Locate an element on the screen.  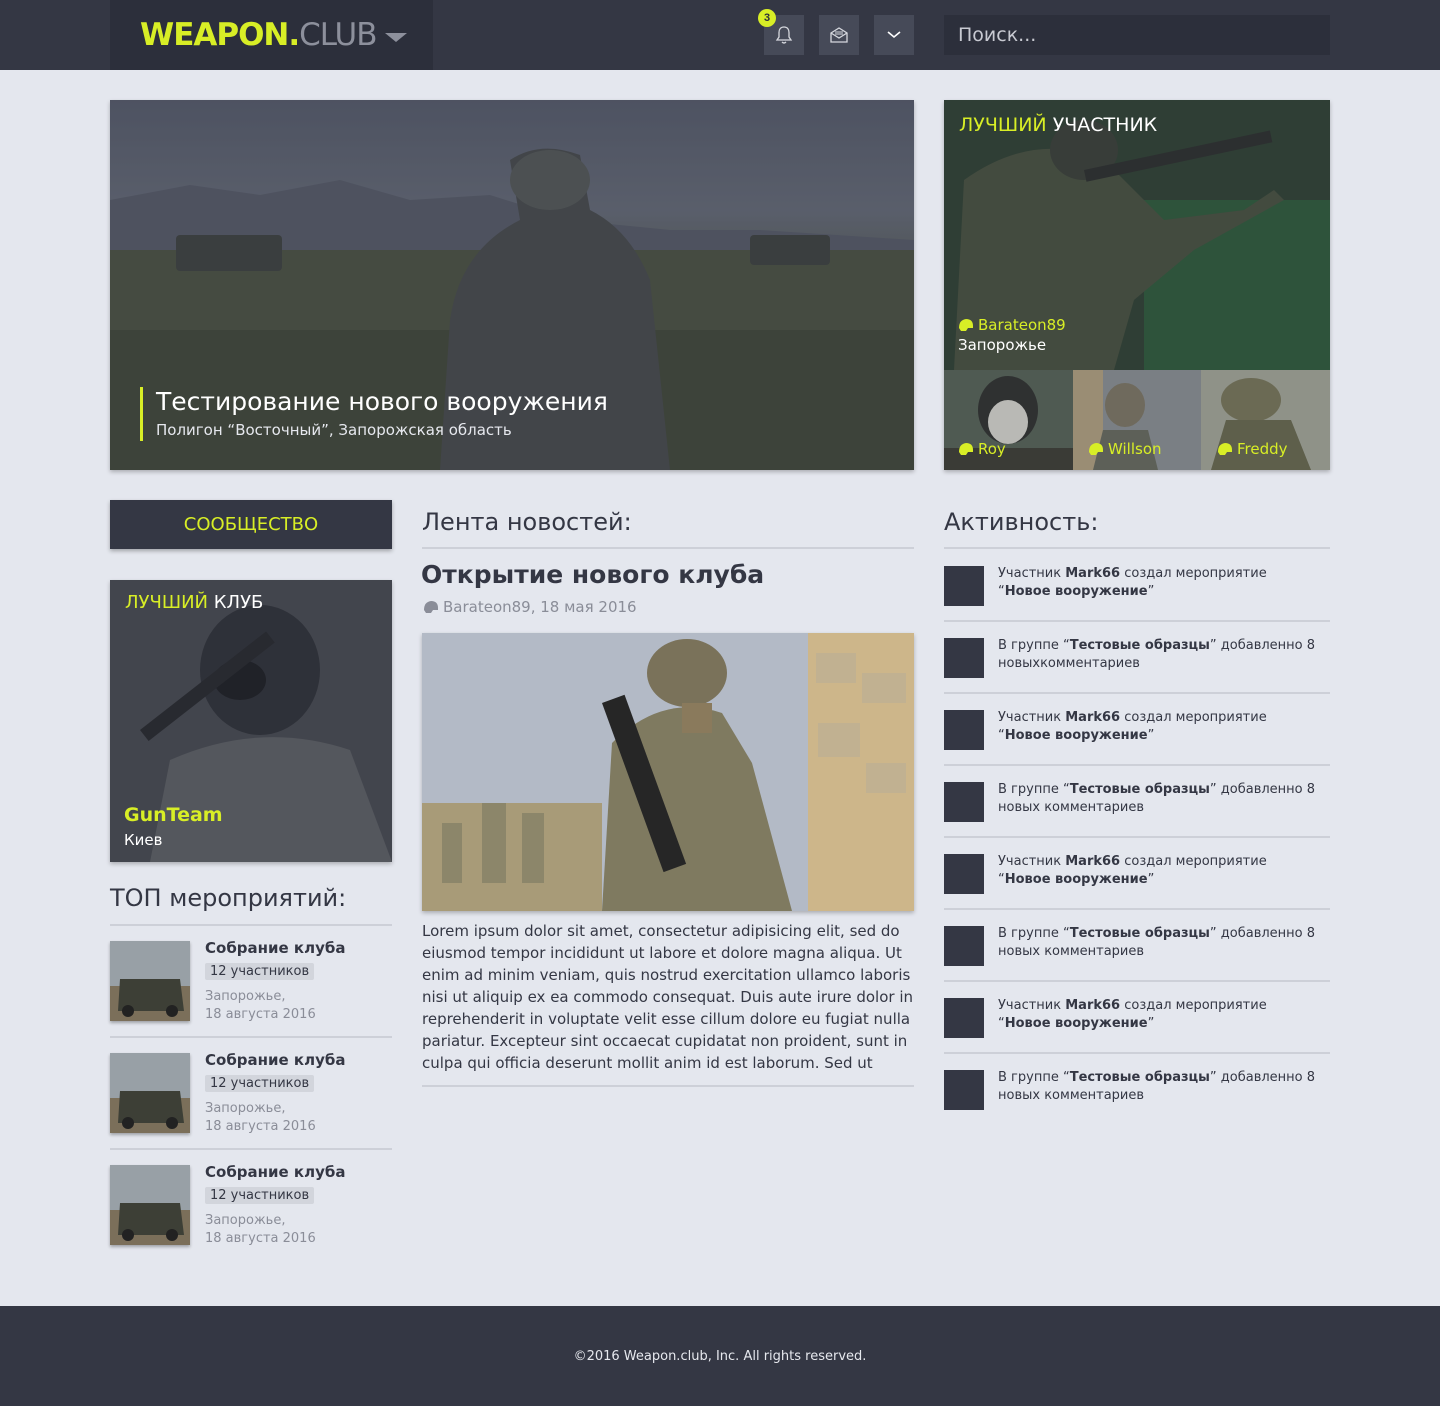
activity-text-part: новыхкомментариев is located at coordinates (1069, 663).